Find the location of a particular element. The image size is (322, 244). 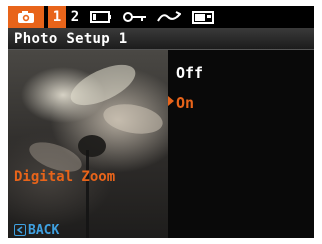

back-button: BACK is located at coordinates (37, 230).